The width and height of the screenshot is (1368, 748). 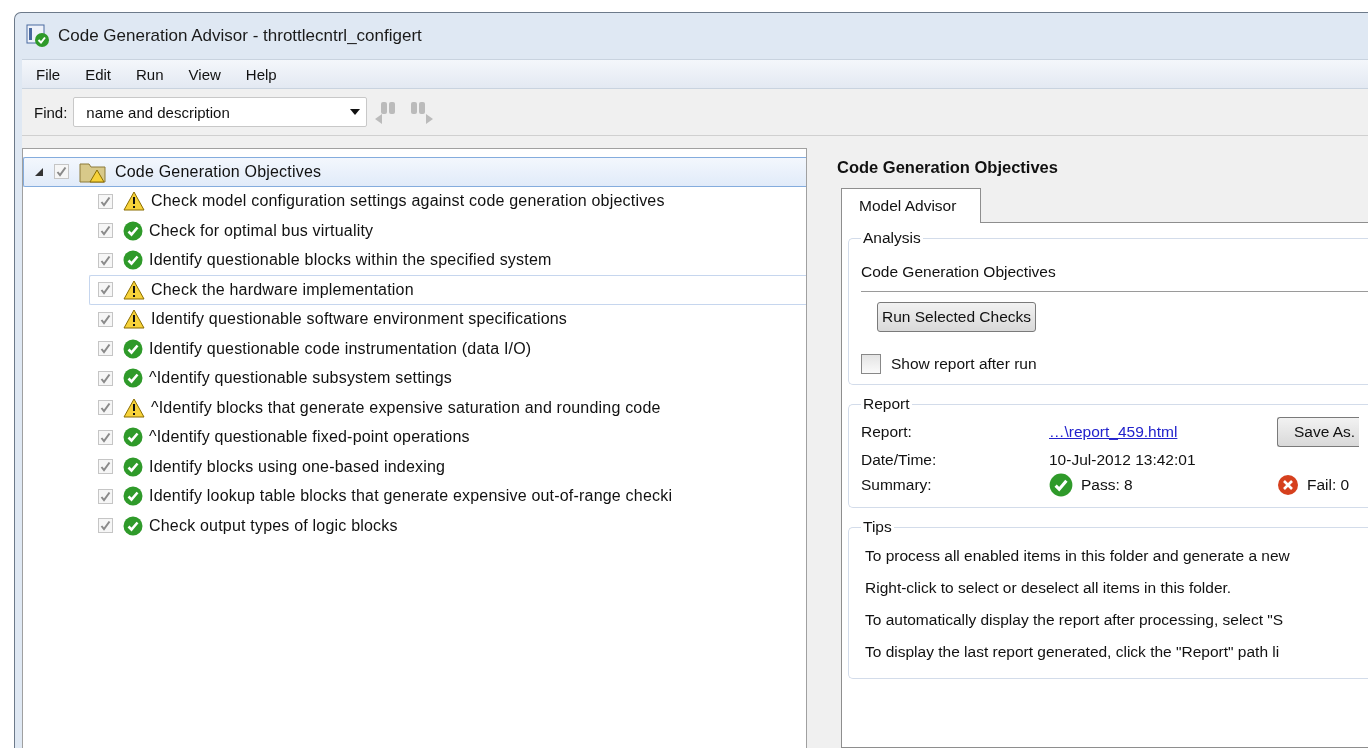 What do you see at coordinates (447, 467) in the screenshot?
I see `tree-item: Identify blocks using one-based indexing` at bounding box center [447, 467].